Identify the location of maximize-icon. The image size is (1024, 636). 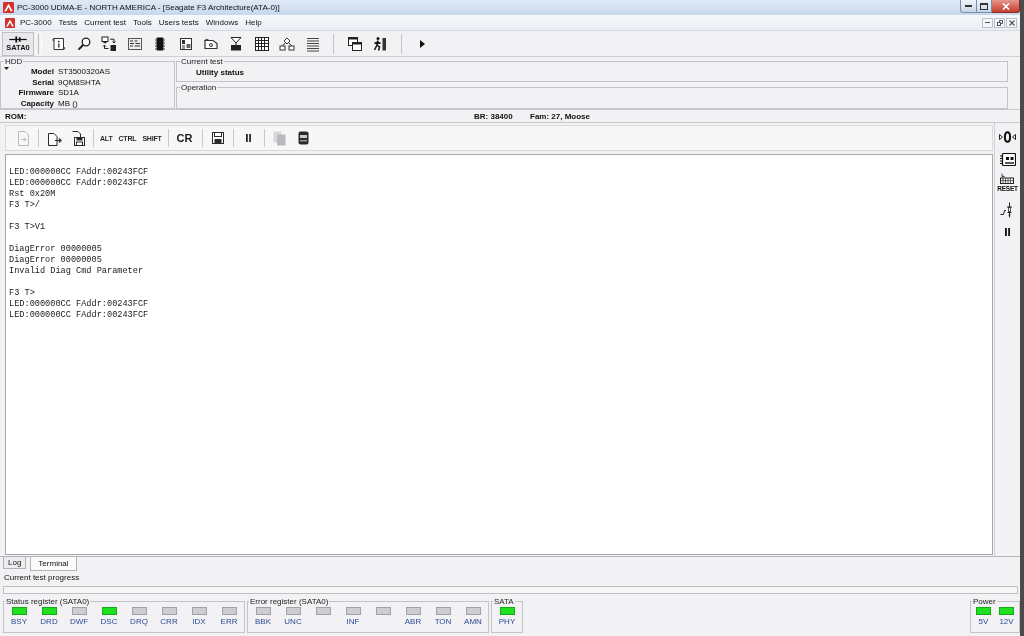
(984, 6).